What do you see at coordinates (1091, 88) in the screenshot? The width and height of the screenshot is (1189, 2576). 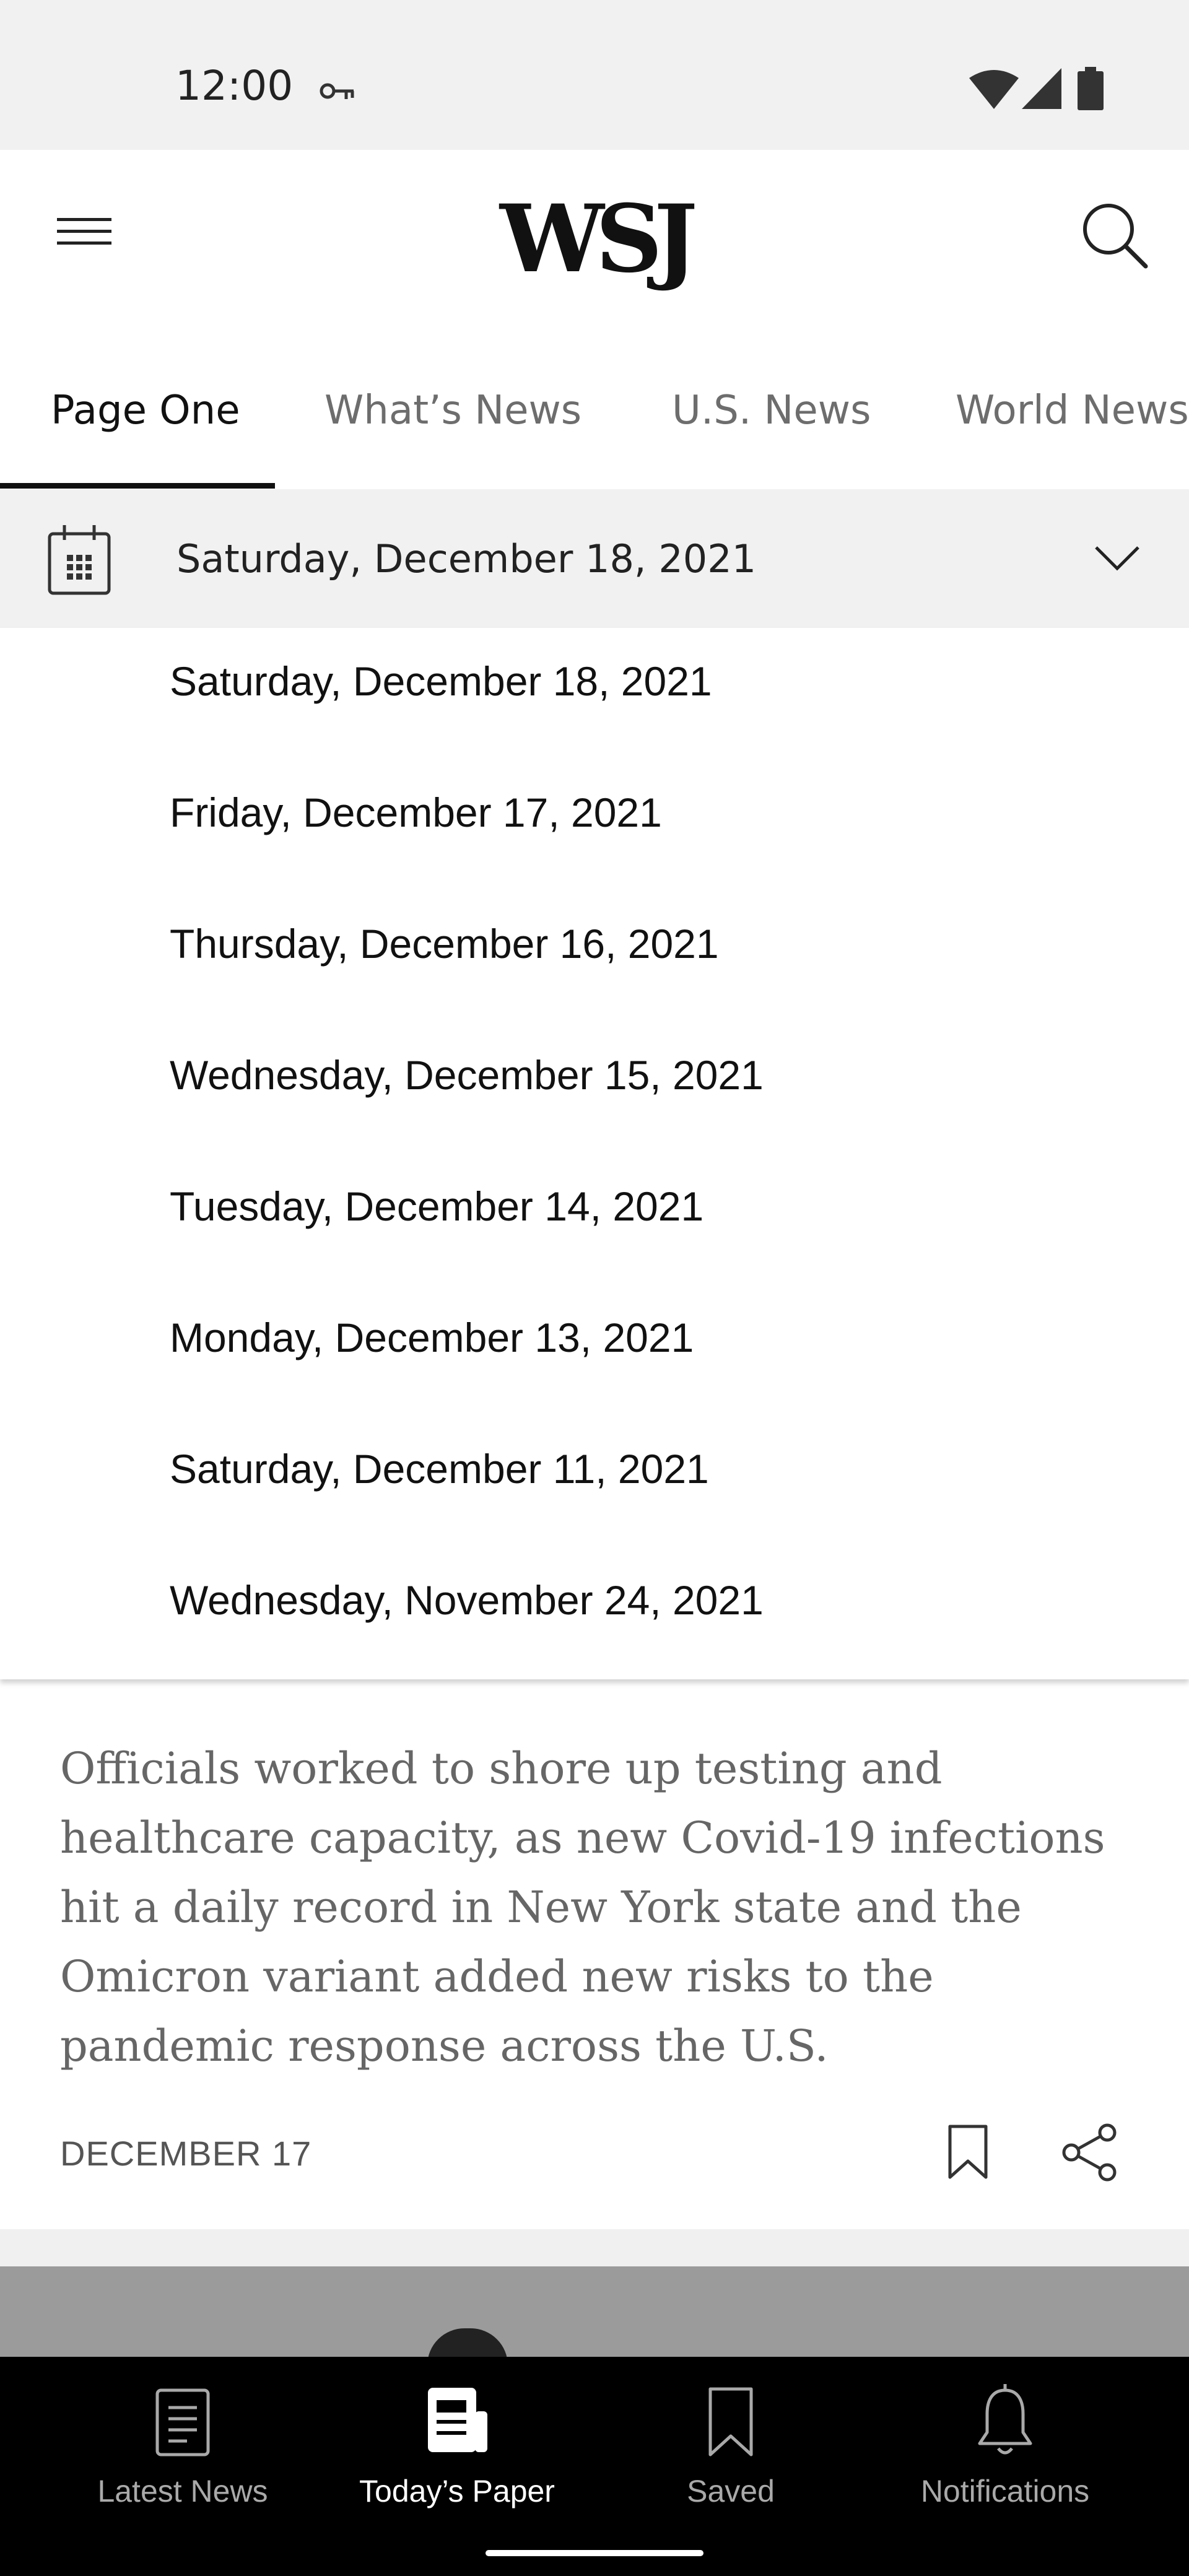 I see `battery-icon` at bounding box center [1091, 88].